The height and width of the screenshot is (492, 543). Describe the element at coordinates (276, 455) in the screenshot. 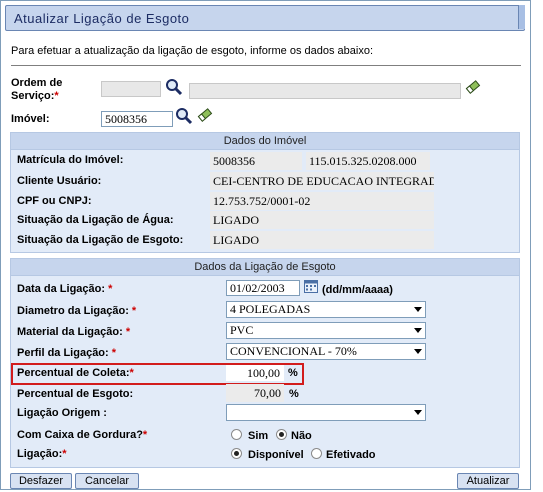

I see `ligacao-disponivel-label: Disponível` at that location.